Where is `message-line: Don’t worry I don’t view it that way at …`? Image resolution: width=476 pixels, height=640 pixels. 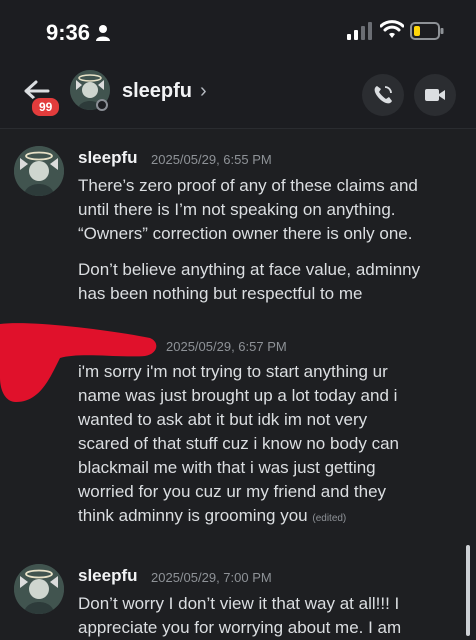 message-line: Don’t worry I don’t view it that way at … is located at coordinates (239, 603).